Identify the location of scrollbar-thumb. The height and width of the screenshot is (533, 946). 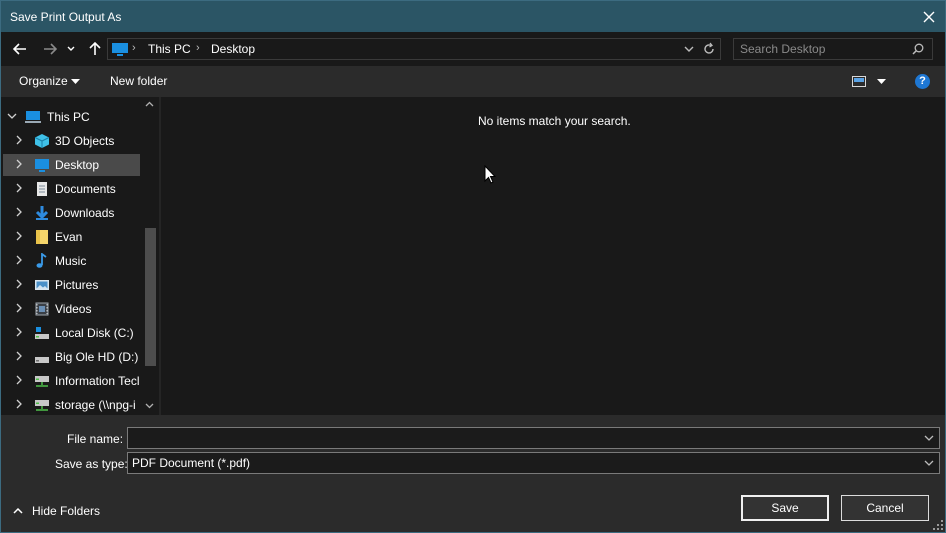
(150, 297).